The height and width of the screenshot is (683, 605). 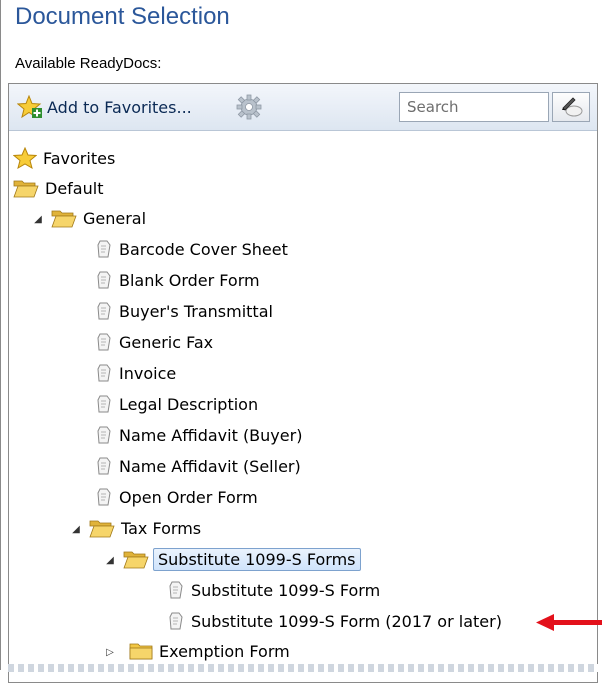 What do you see at coordinates (474, 107) in the screenshot?
I see `search-input` at bounding box center [474, 107].